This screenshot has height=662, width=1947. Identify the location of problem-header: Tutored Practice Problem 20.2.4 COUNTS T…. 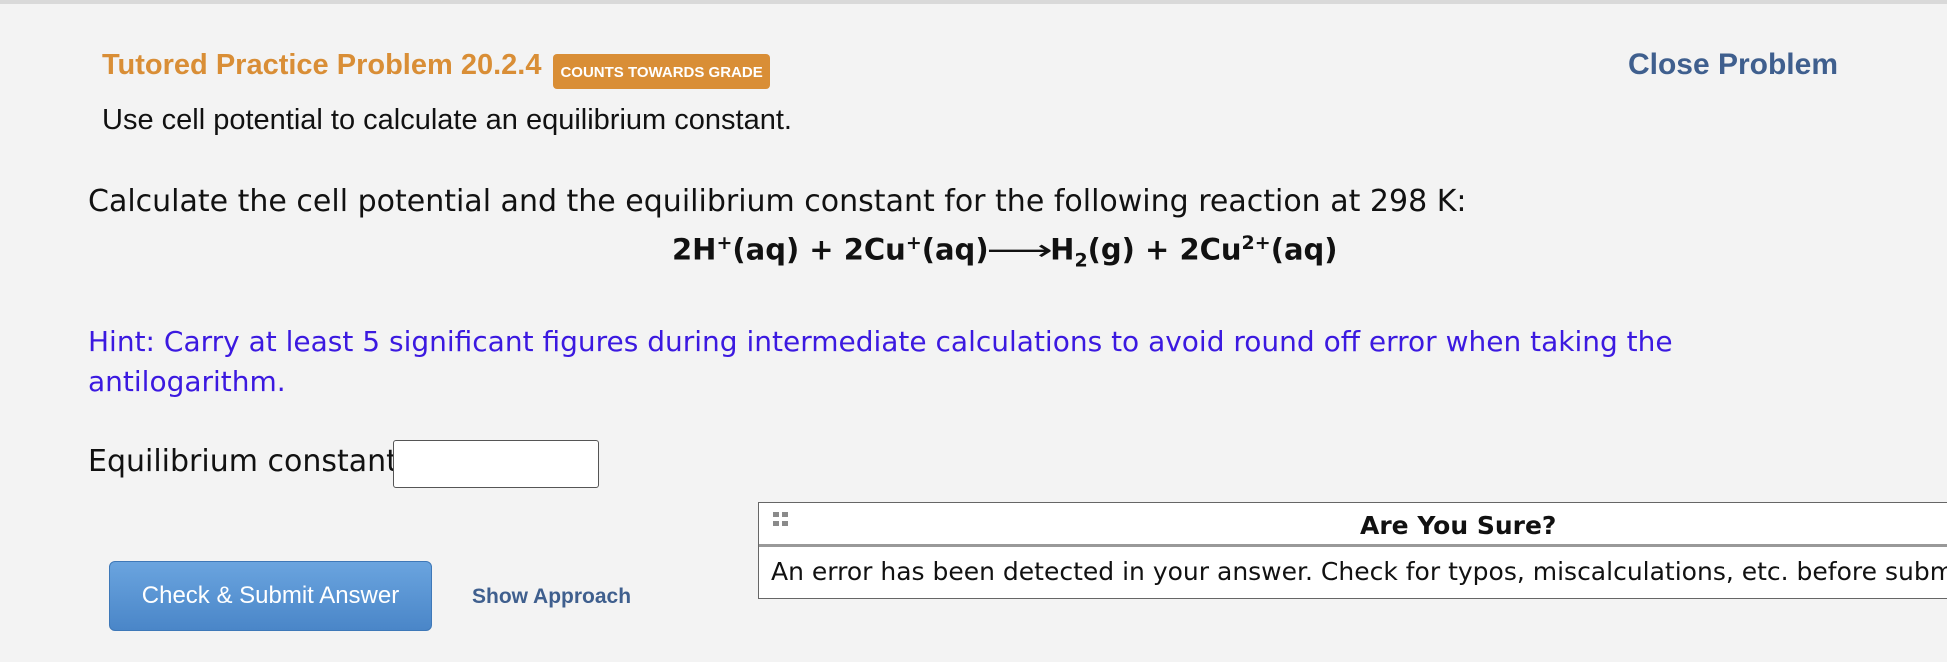
(436, 68).